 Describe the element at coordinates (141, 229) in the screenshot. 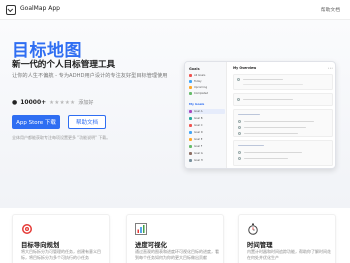

I see `chart-icon` at that location.